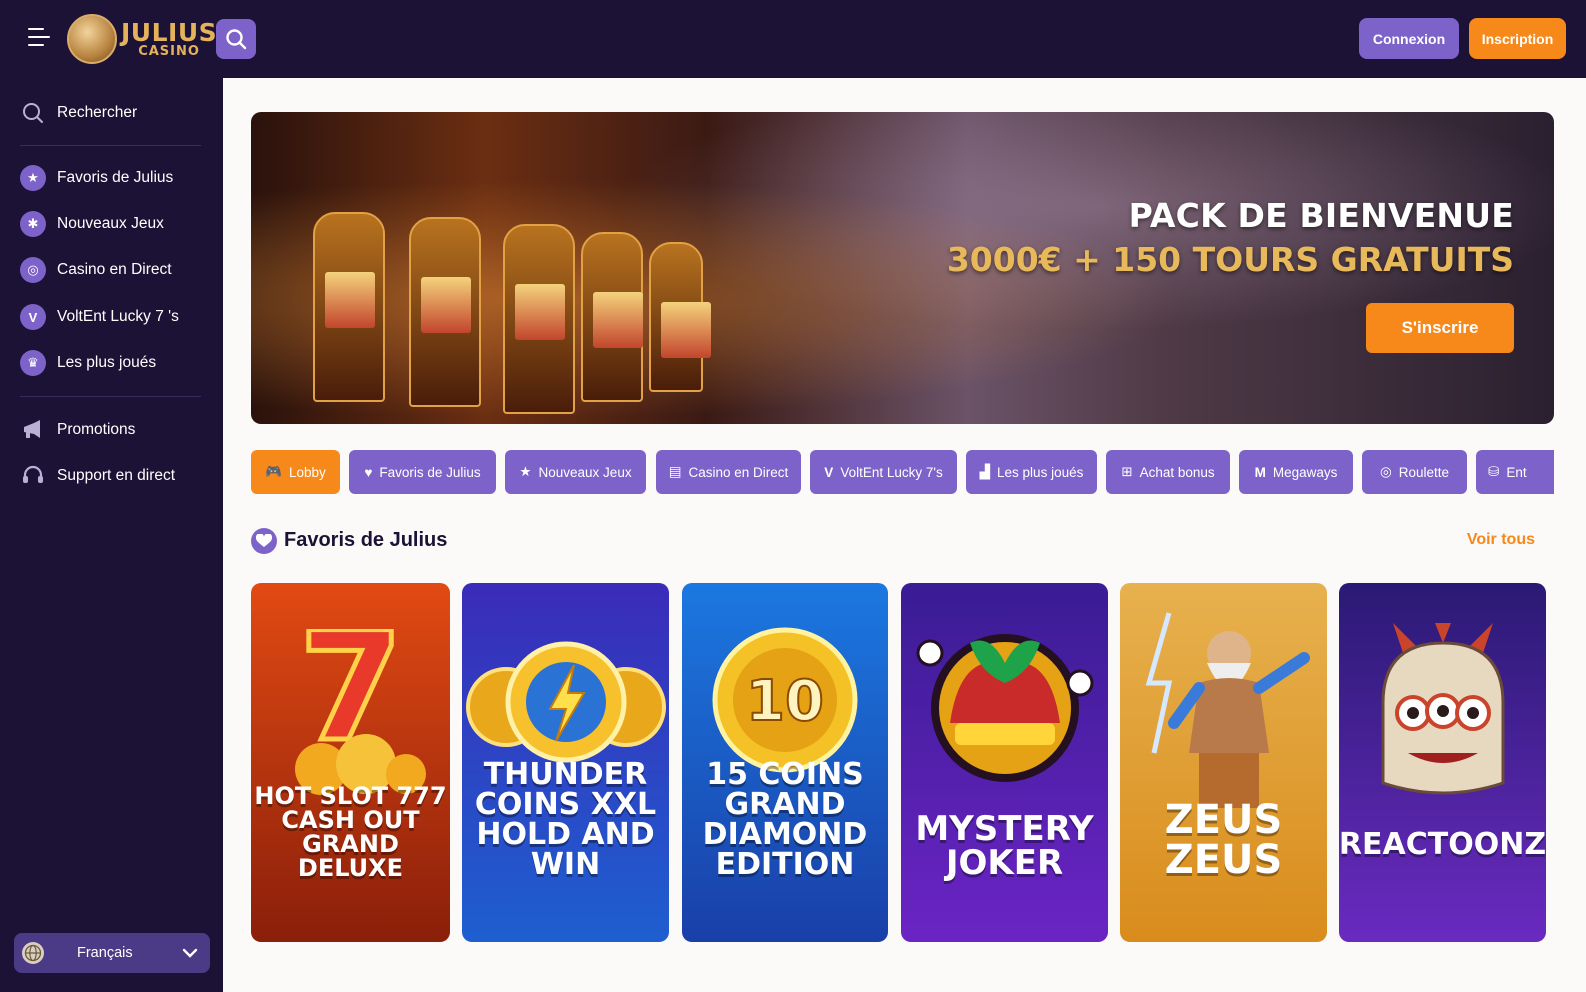  What do you see at coordinates (1424, 472) in the screenshot?
I see `tab-label: Roulette` at bounding box center [1424, 472].